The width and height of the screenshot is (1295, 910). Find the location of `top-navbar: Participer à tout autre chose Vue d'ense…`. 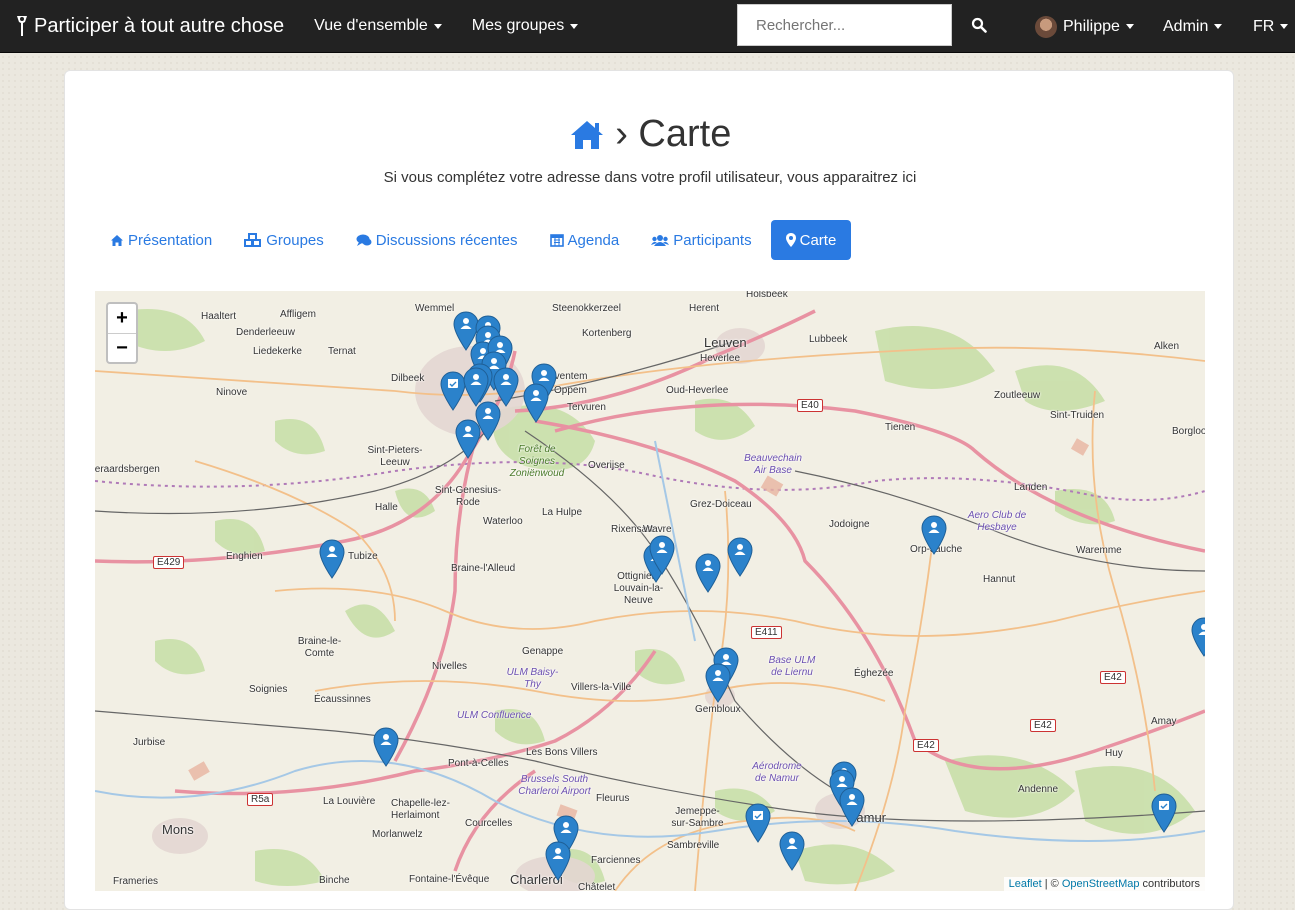

top-navbar: Participer à tout autre chose Vue d'ense… is located at coordinates (647, 26).